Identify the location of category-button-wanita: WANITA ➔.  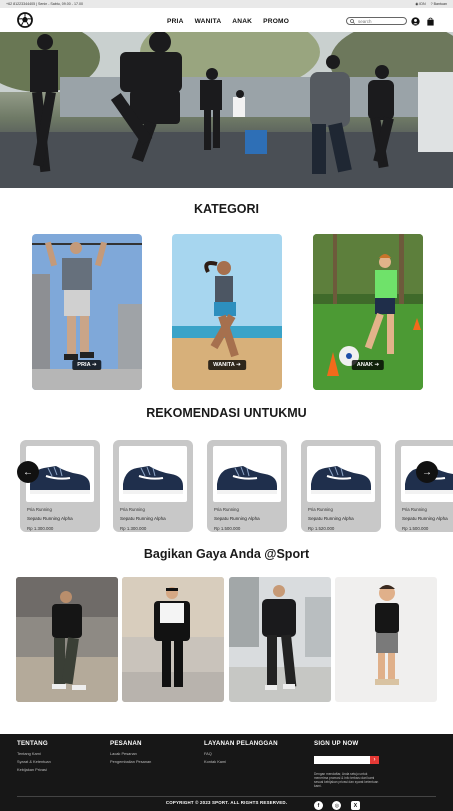
(227, 365).